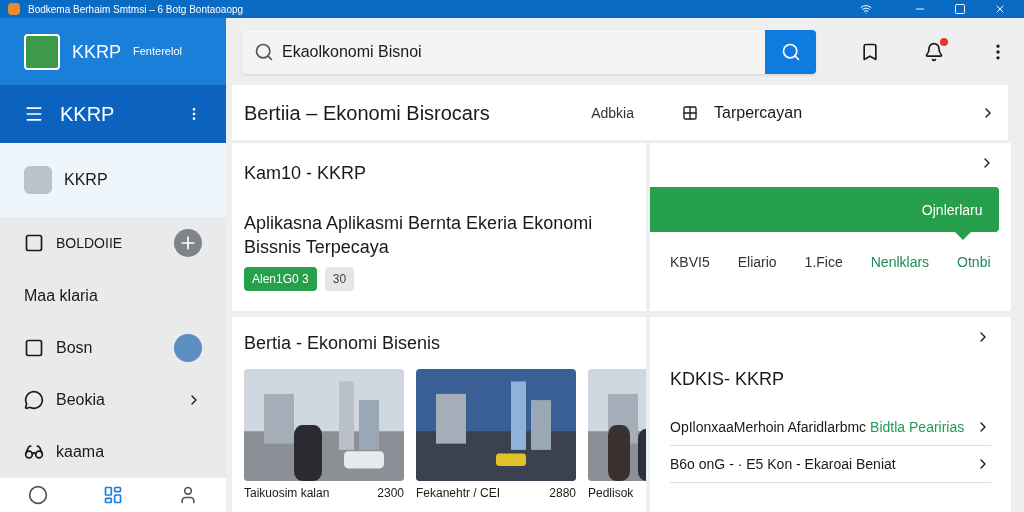 This screenshot has width=1024, height=512. I want to click on sidebar-label: BOLDOIIE, so click(90, 244).